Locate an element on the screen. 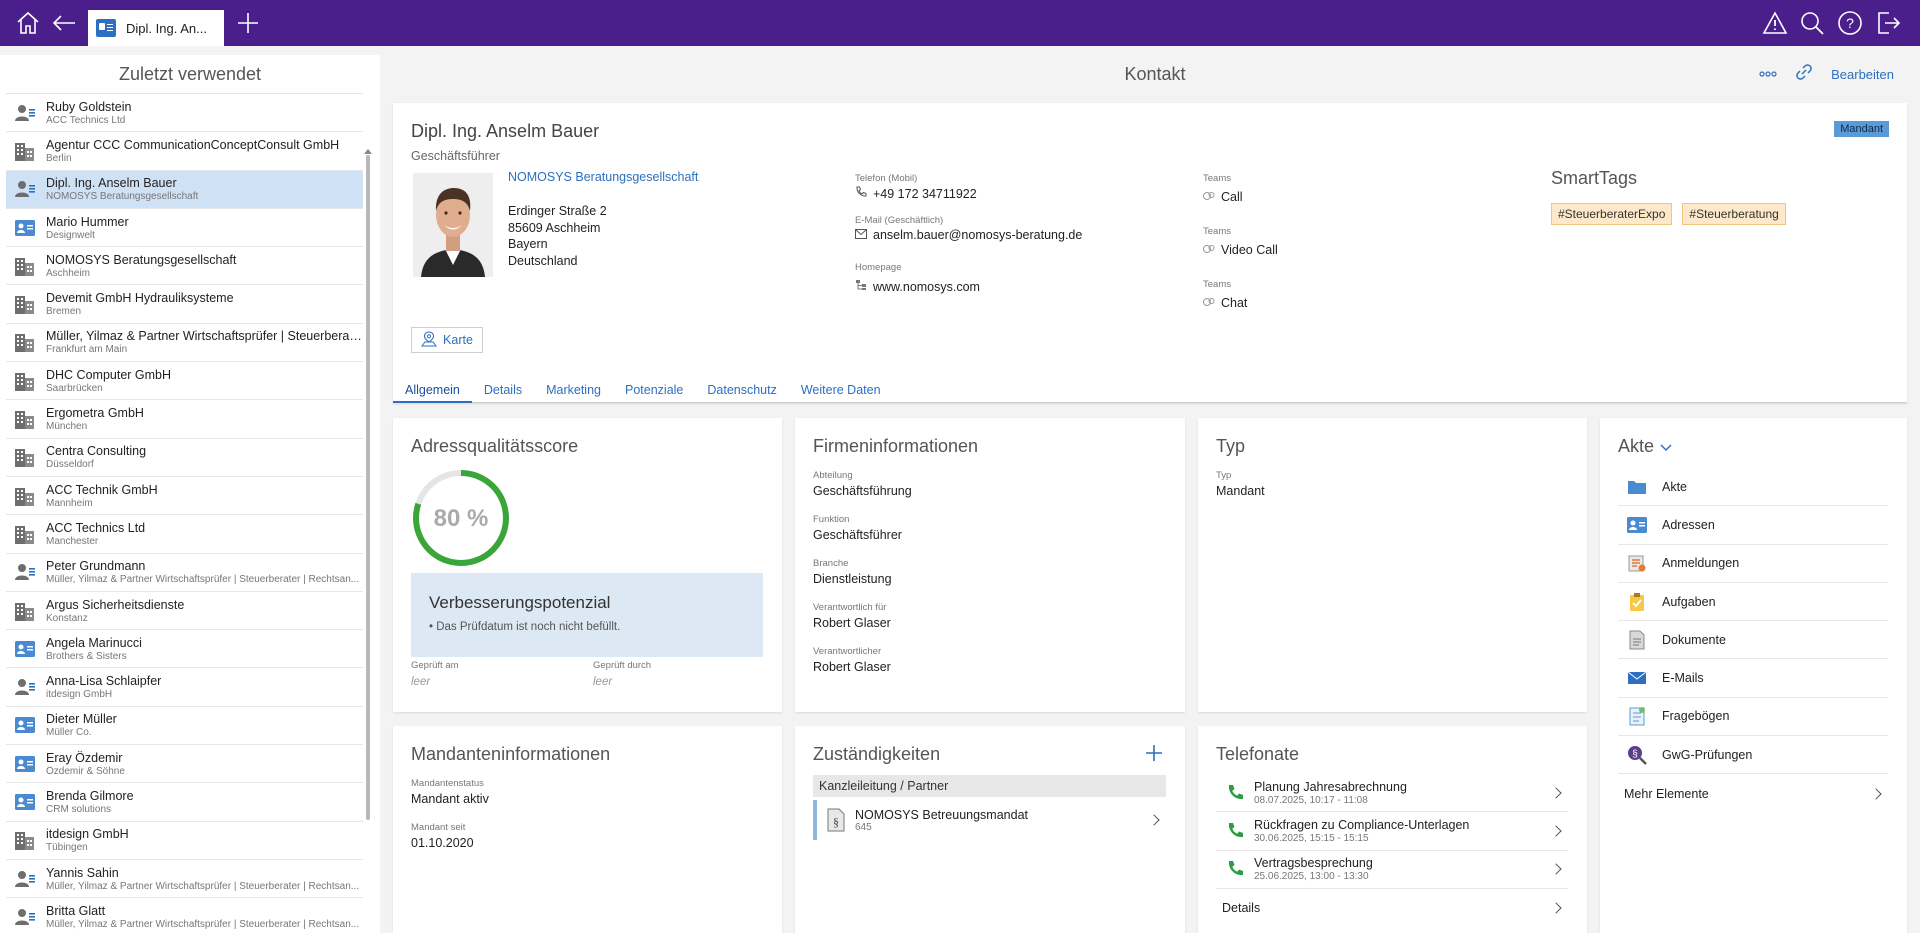  smarttag: #SteuerberaterExpo is located at coordinates (1612, 214).